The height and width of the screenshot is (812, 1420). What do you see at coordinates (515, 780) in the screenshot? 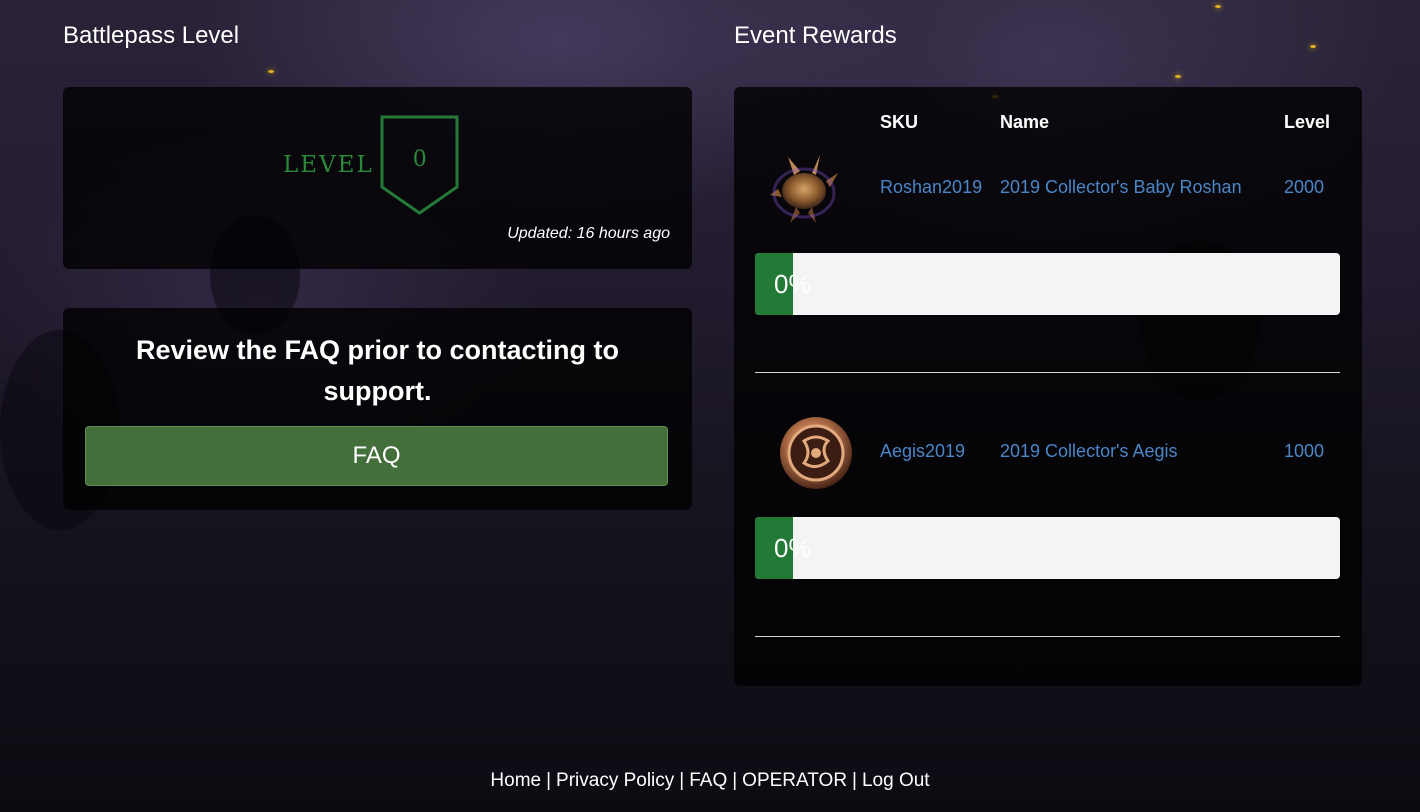
I see `footer-link-home: Home` at bounding box center [515, 780].